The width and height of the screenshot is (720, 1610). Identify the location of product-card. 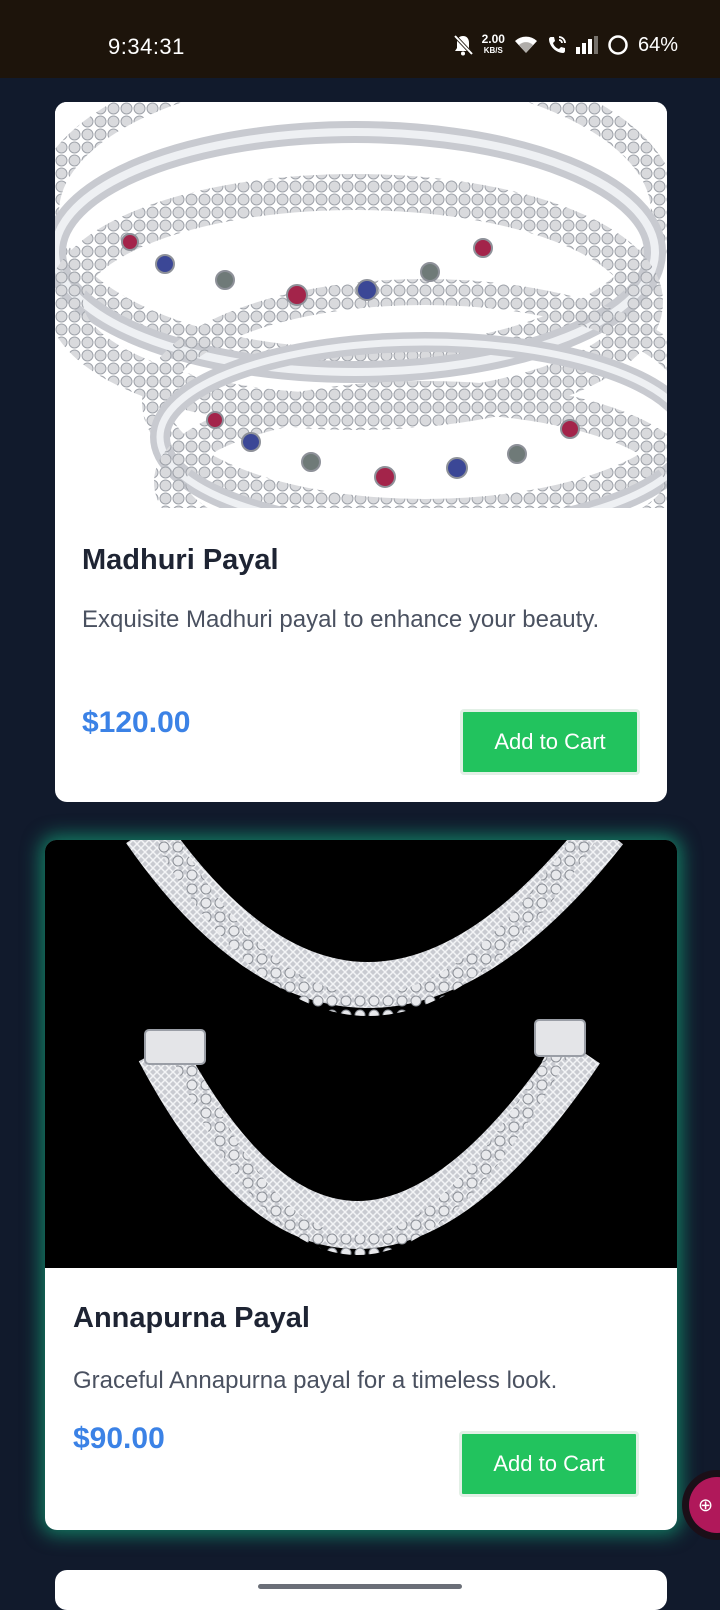
(361, 1590).